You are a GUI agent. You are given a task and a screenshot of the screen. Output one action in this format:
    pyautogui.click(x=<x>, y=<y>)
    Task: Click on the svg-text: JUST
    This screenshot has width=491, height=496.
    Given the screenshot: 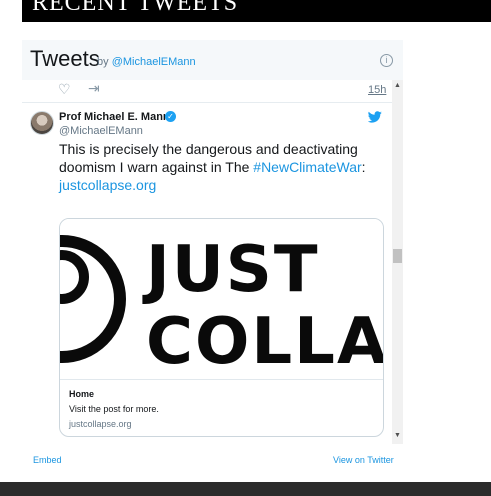 What is the action you would take?
    pyautogui.click(x=231, y=270)
    